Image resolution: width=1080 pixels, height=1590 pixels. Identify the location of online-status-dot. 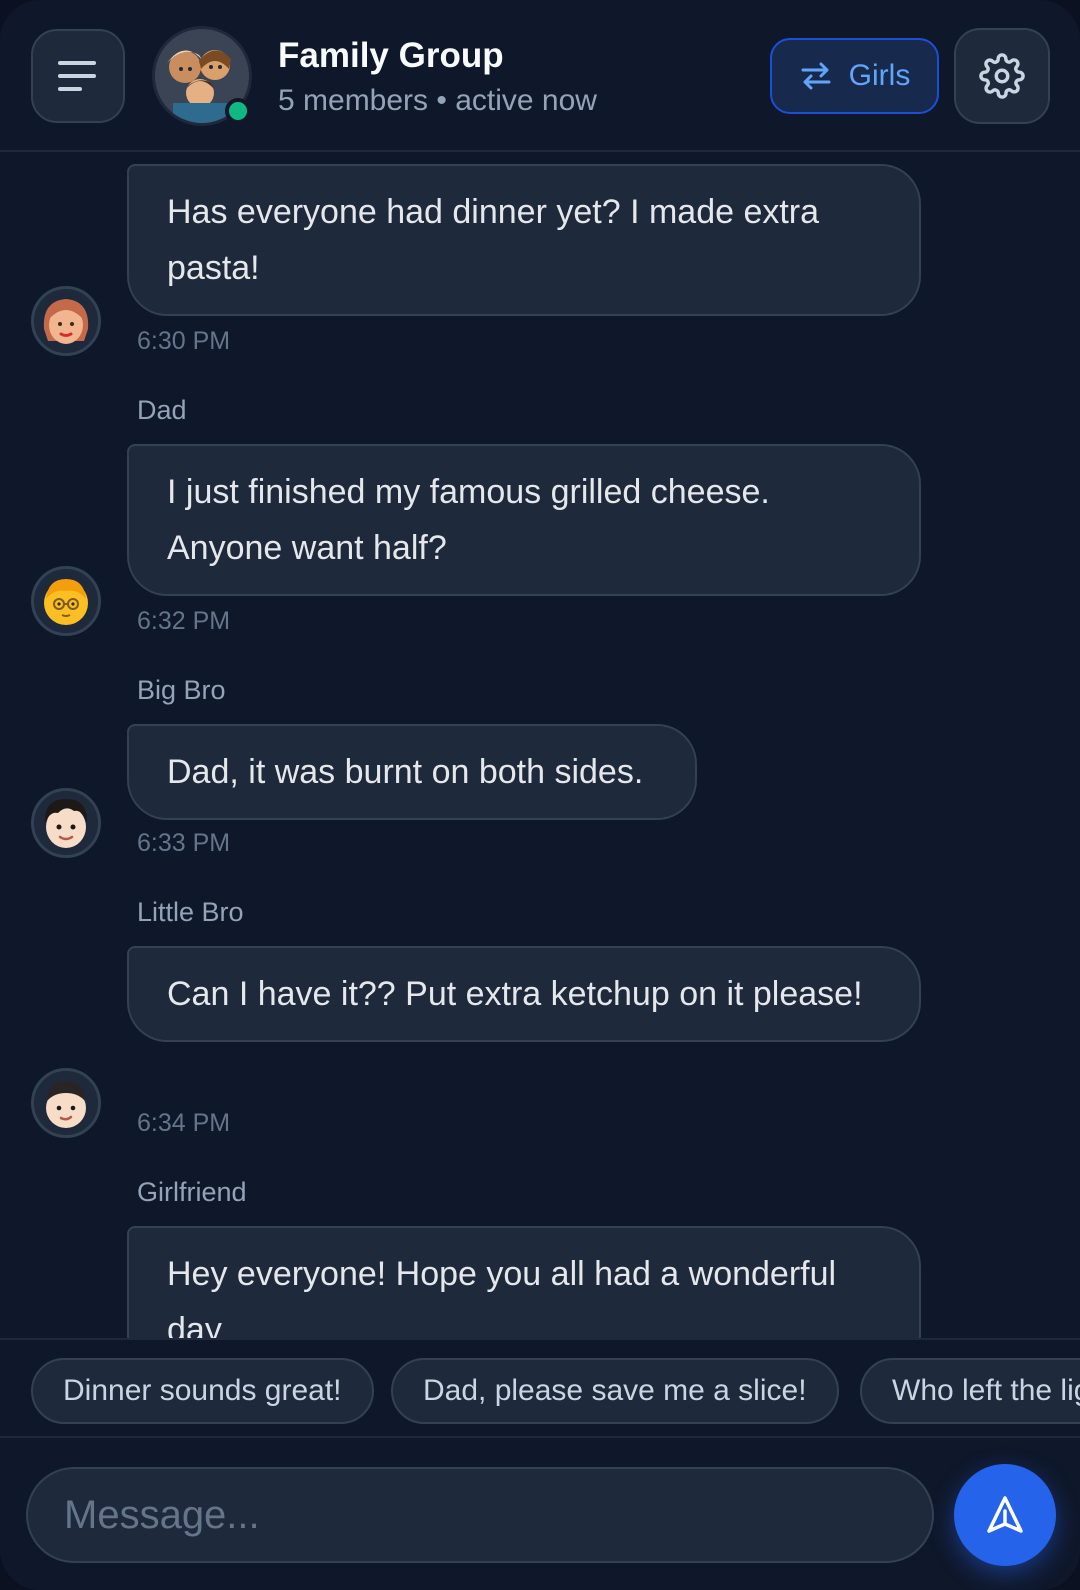
(238, 111).